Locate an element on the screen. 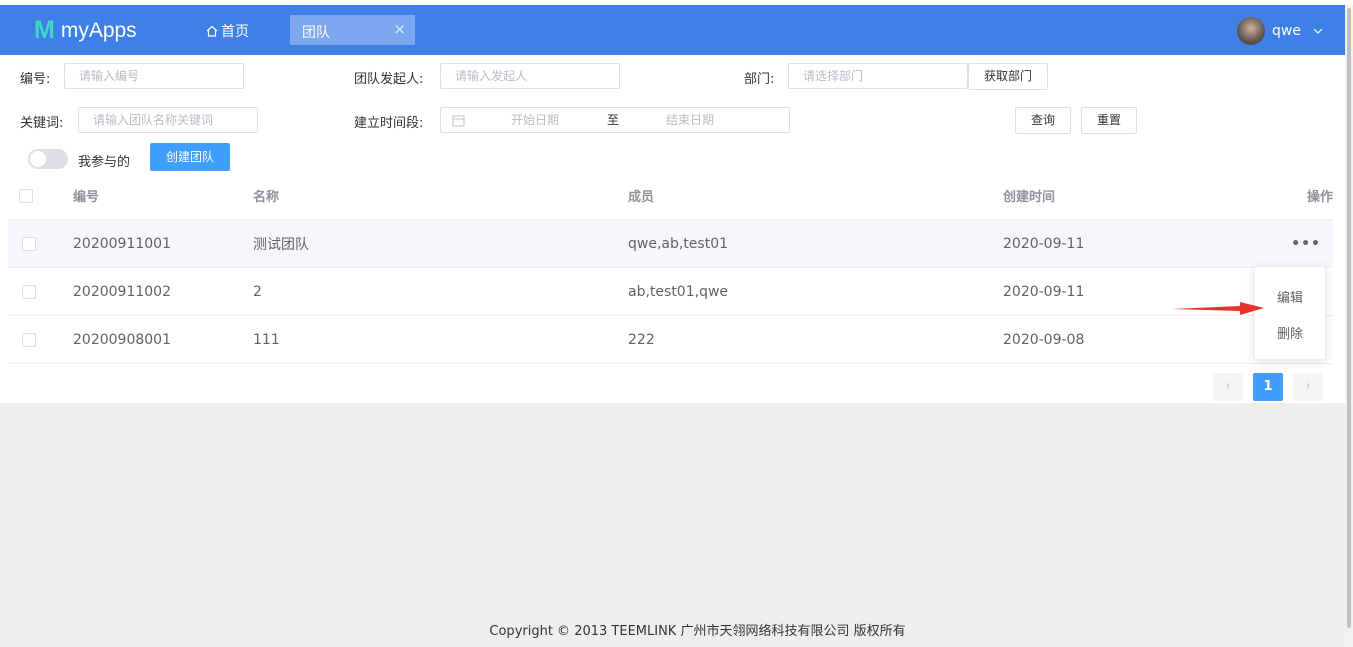  fetch-dept-button: 获取部门 is located at coordinates (1008, 76).